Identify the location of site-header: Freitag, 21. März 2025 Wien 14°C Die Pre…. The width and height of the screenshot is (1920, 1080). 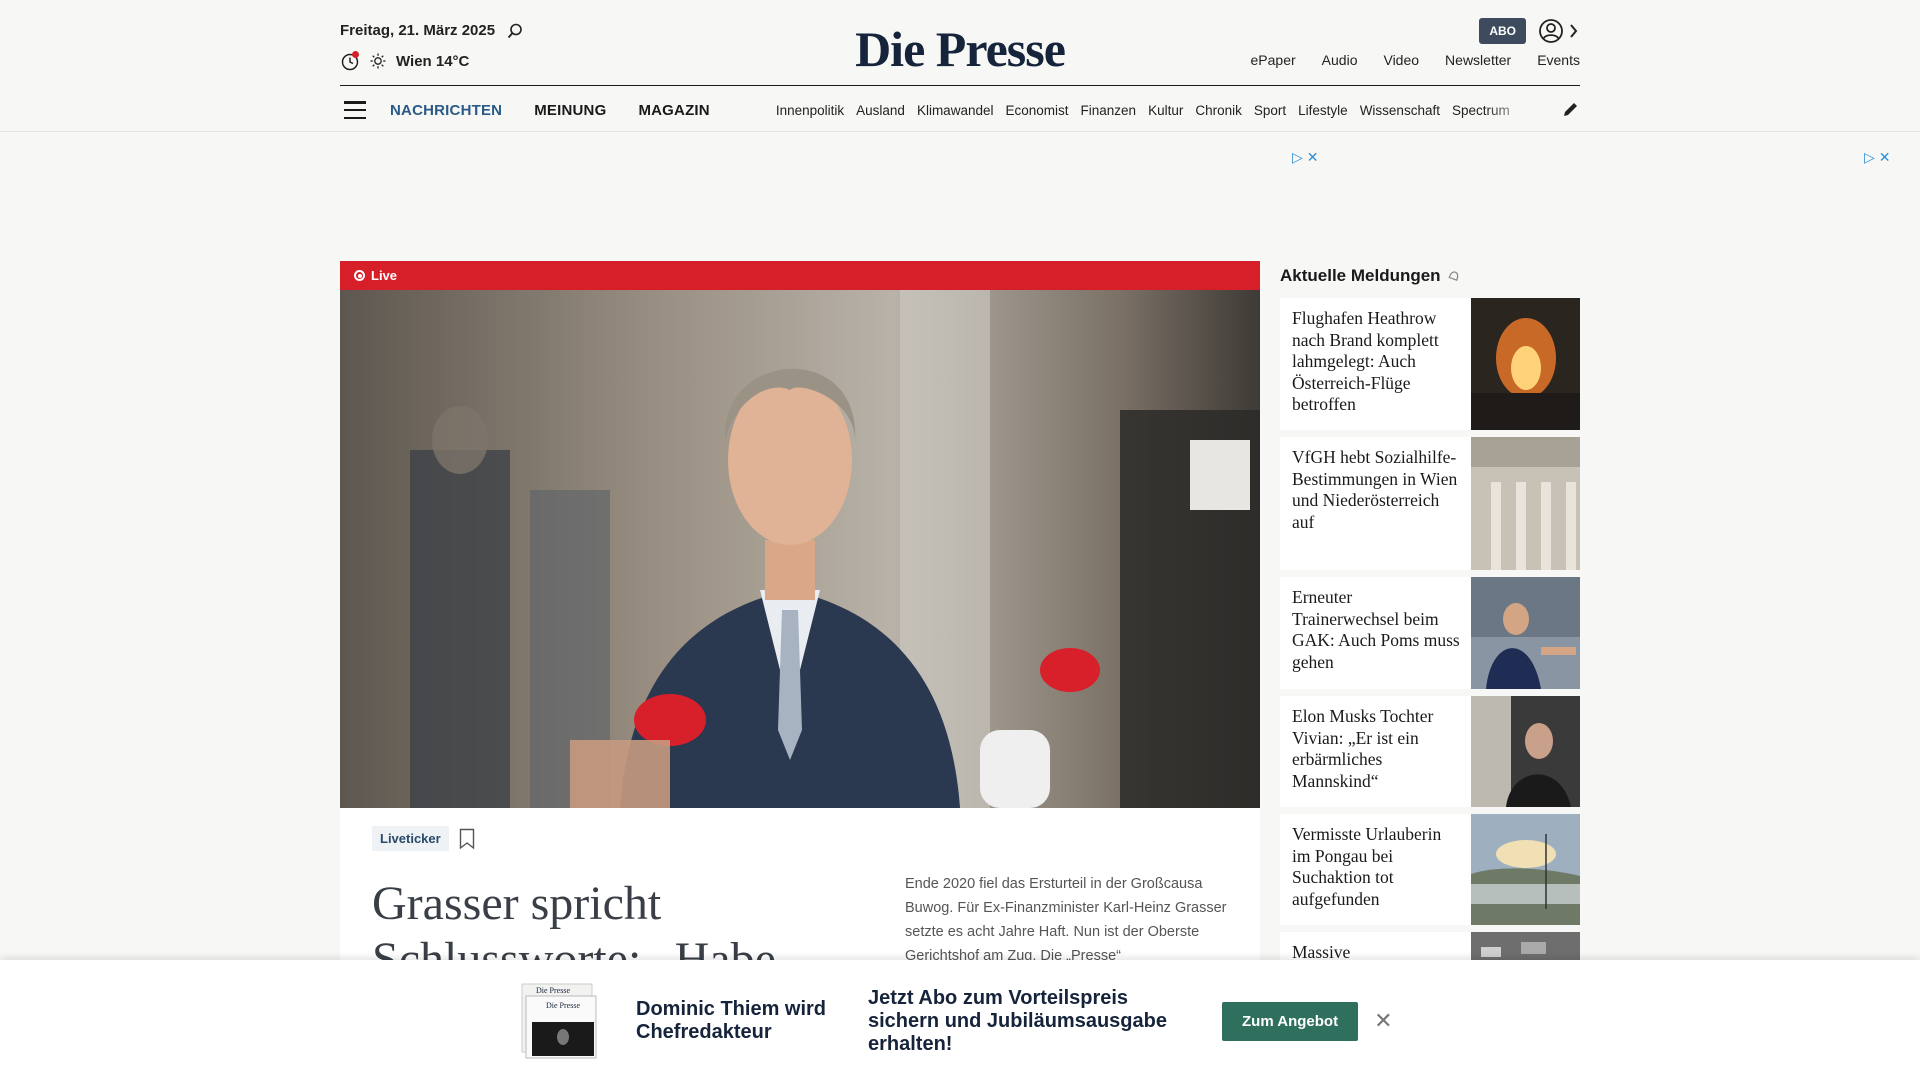
(960, 66).